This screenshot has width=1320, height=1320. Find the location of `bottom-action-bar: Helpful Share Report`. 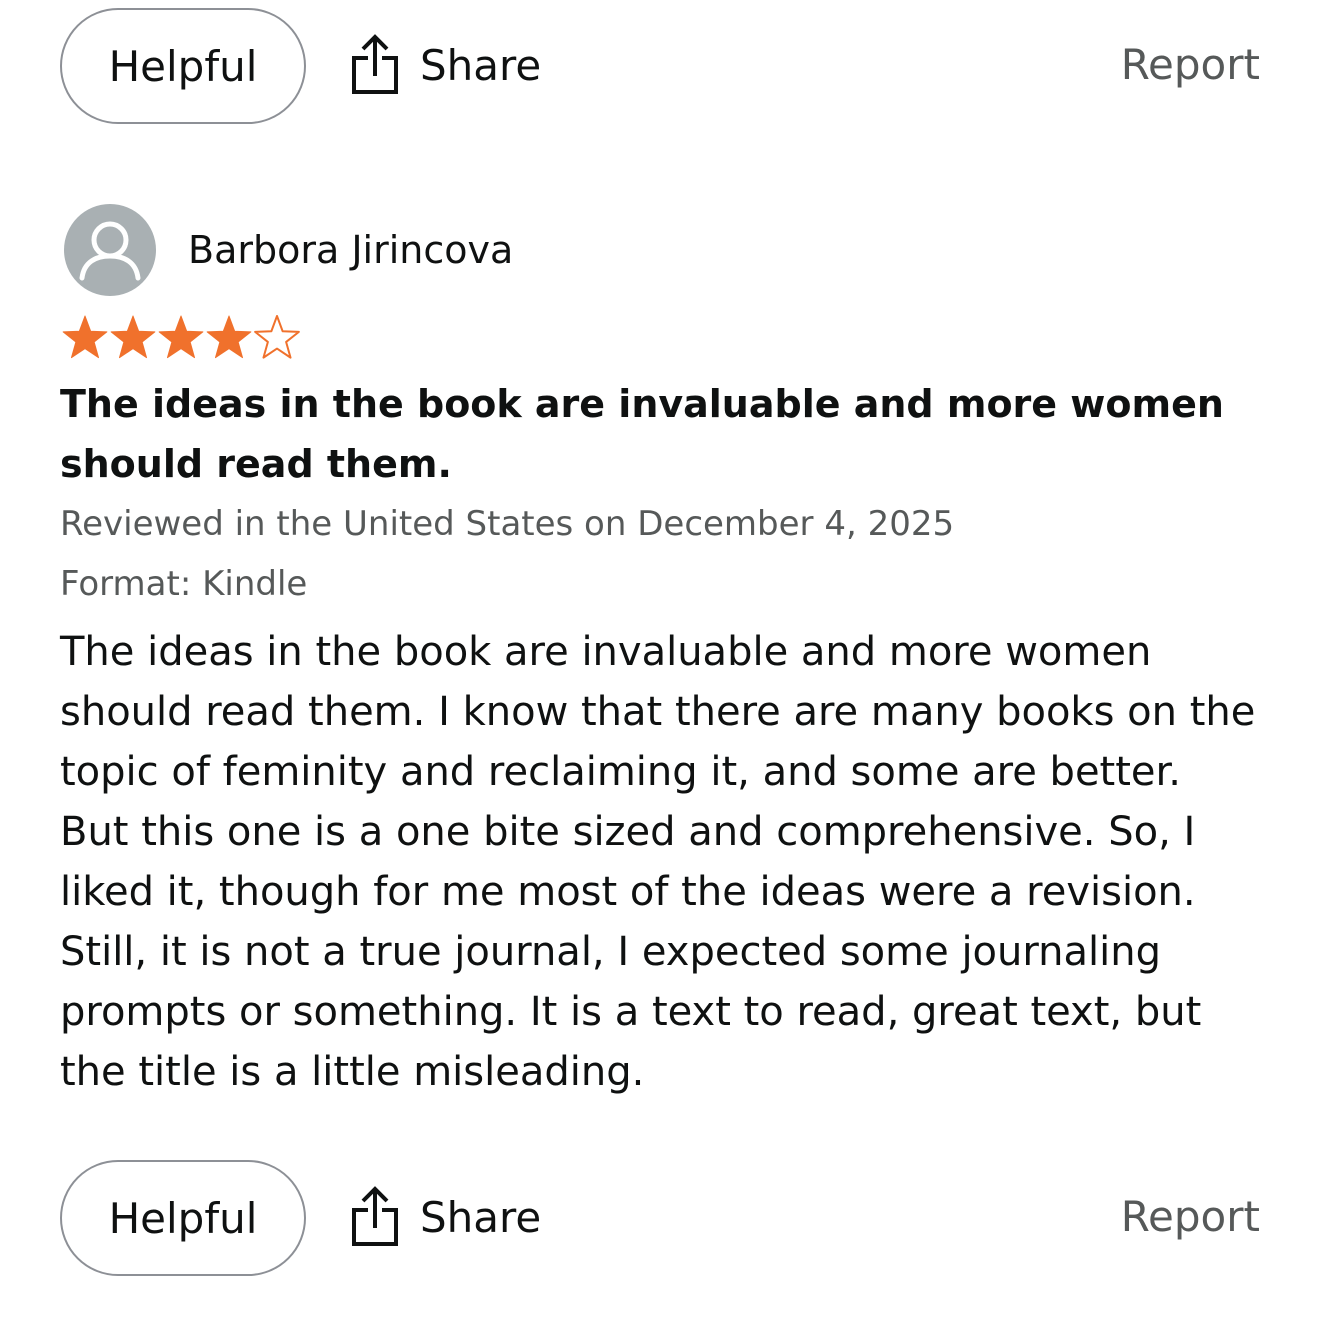

bottom-action-bar: Helpful Share Report is located at coordinates (660, 1218).